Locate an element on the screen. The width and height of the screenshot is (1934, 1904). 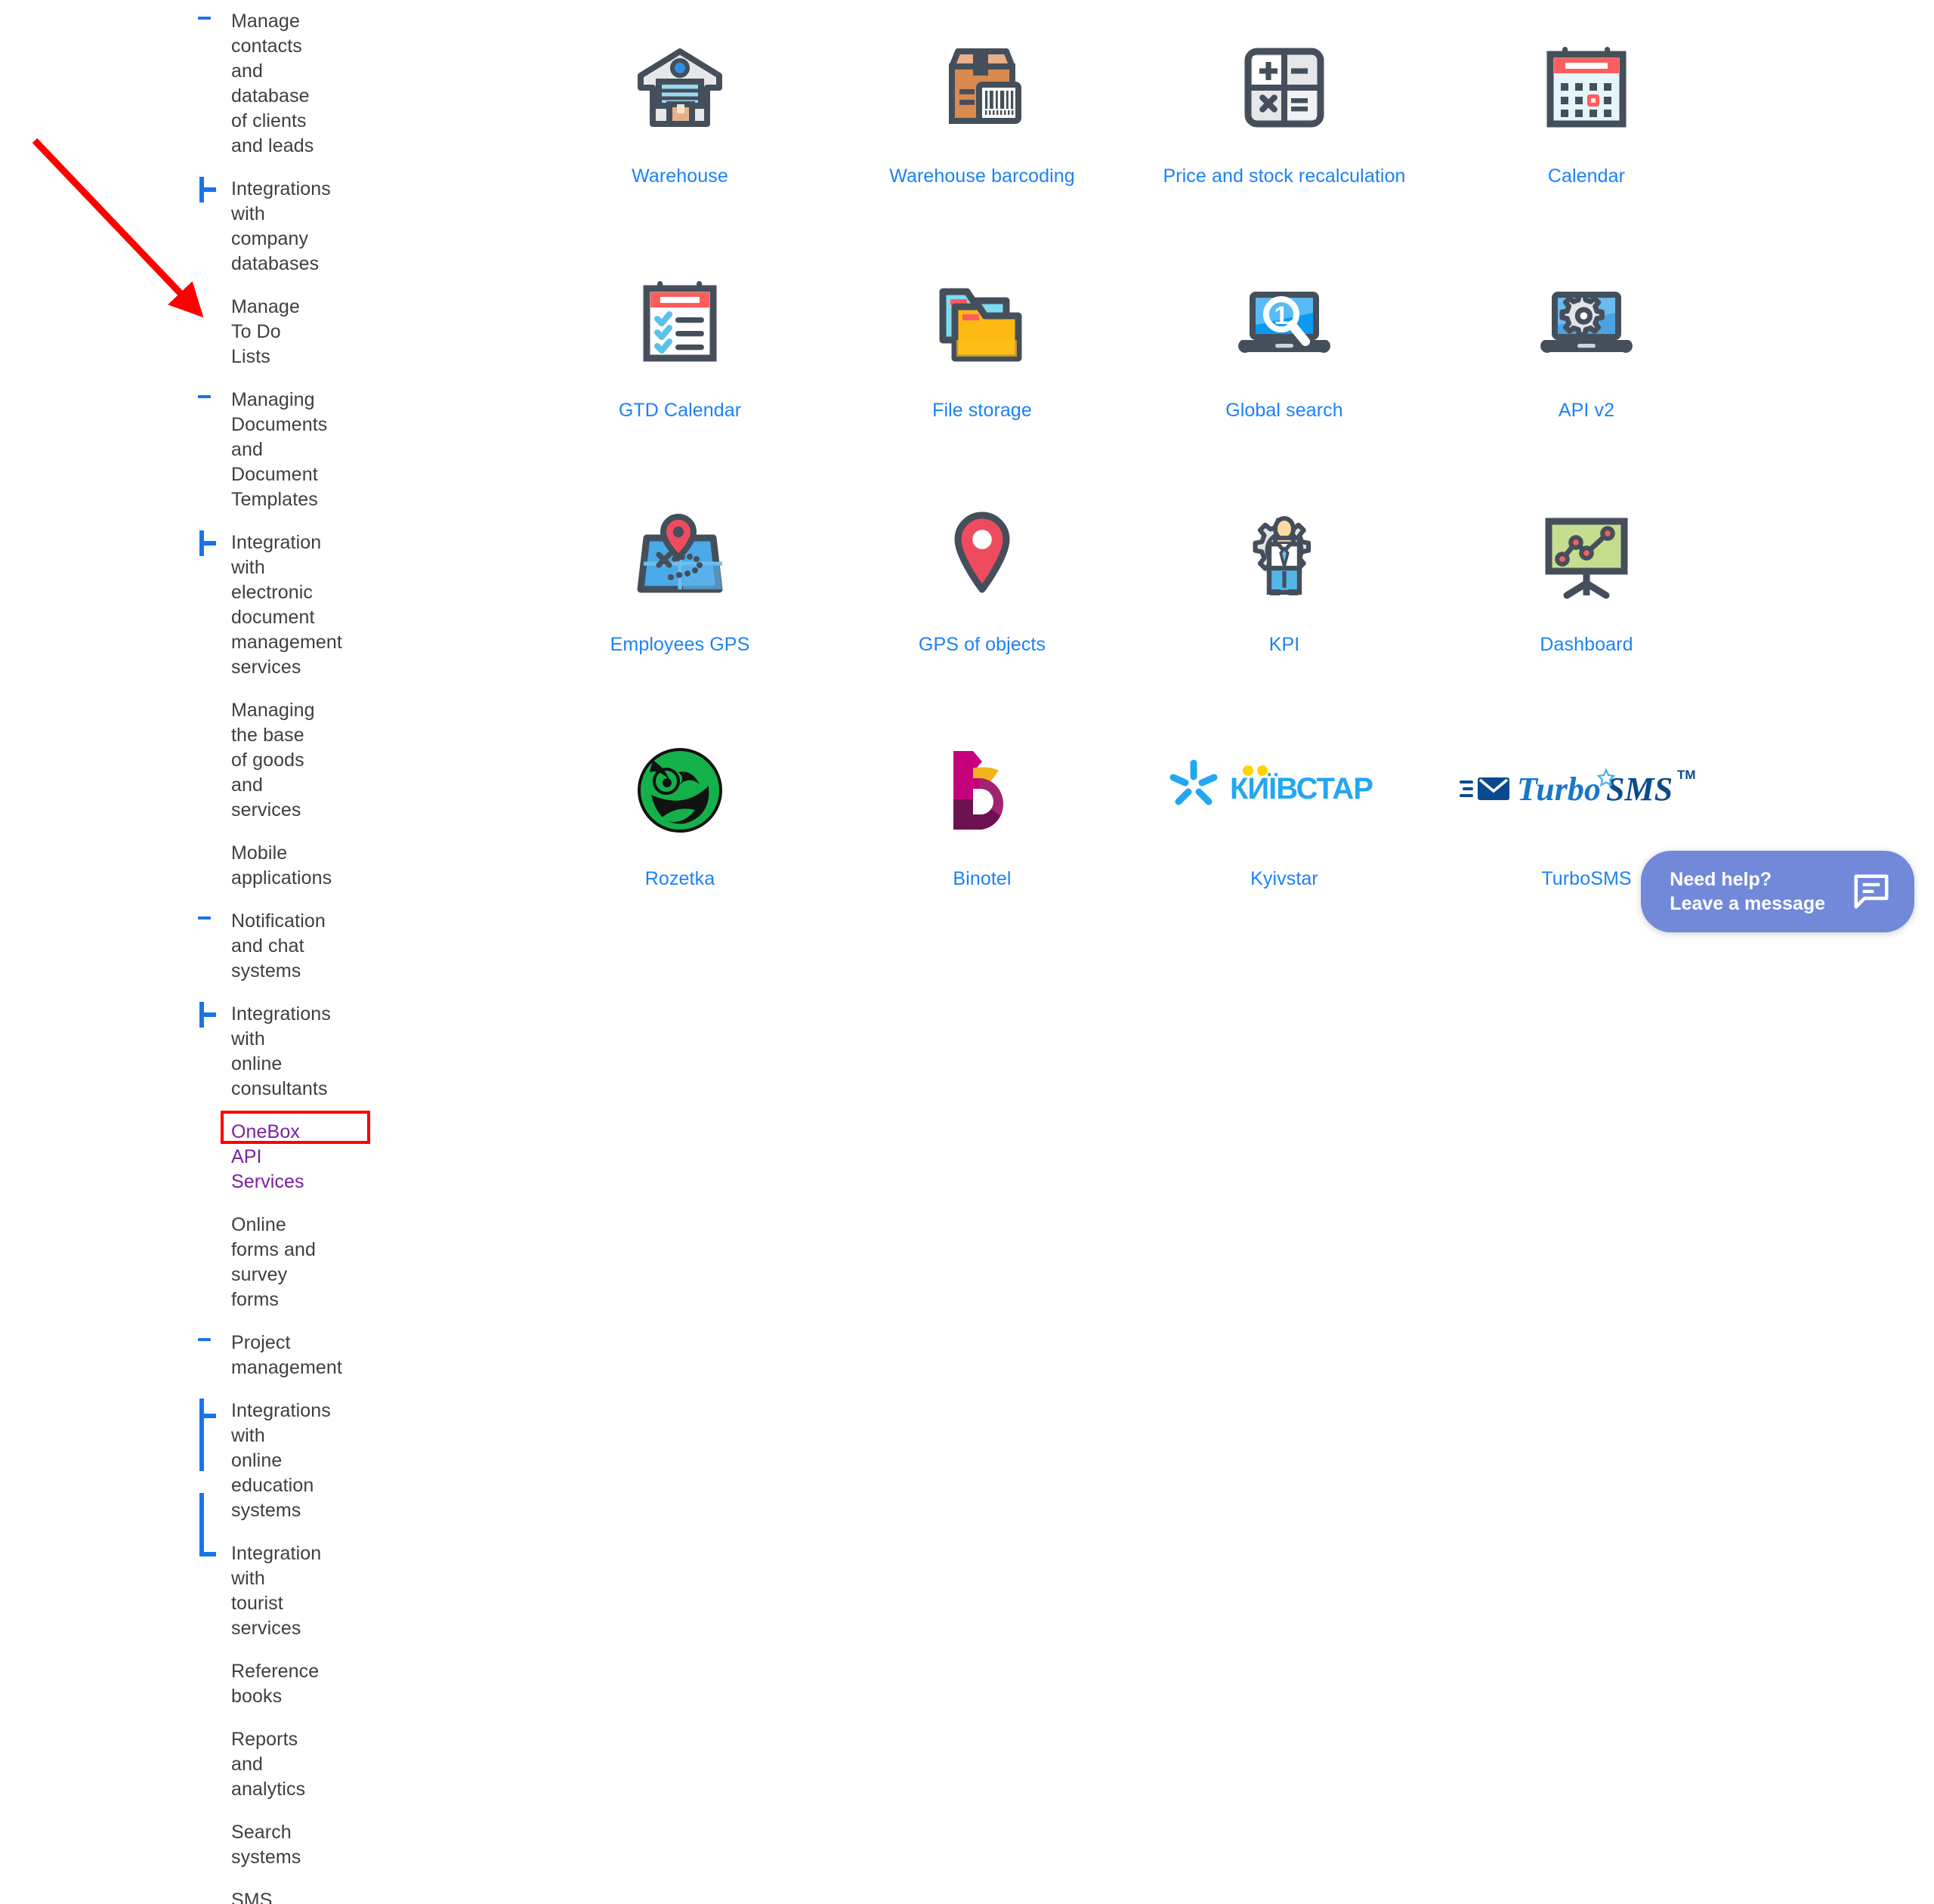
app-tile-gtd-calendar: GTD Calendar is located at coordinates (680, 381).